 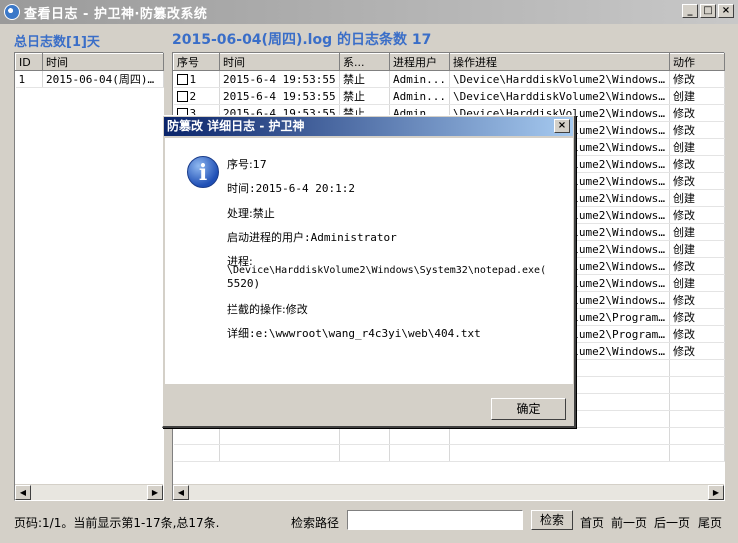 What do you see at coordinates (629, 522) in the screenshot?
I see `prev-page-link: 前一页` at bounding box center [629, 522].